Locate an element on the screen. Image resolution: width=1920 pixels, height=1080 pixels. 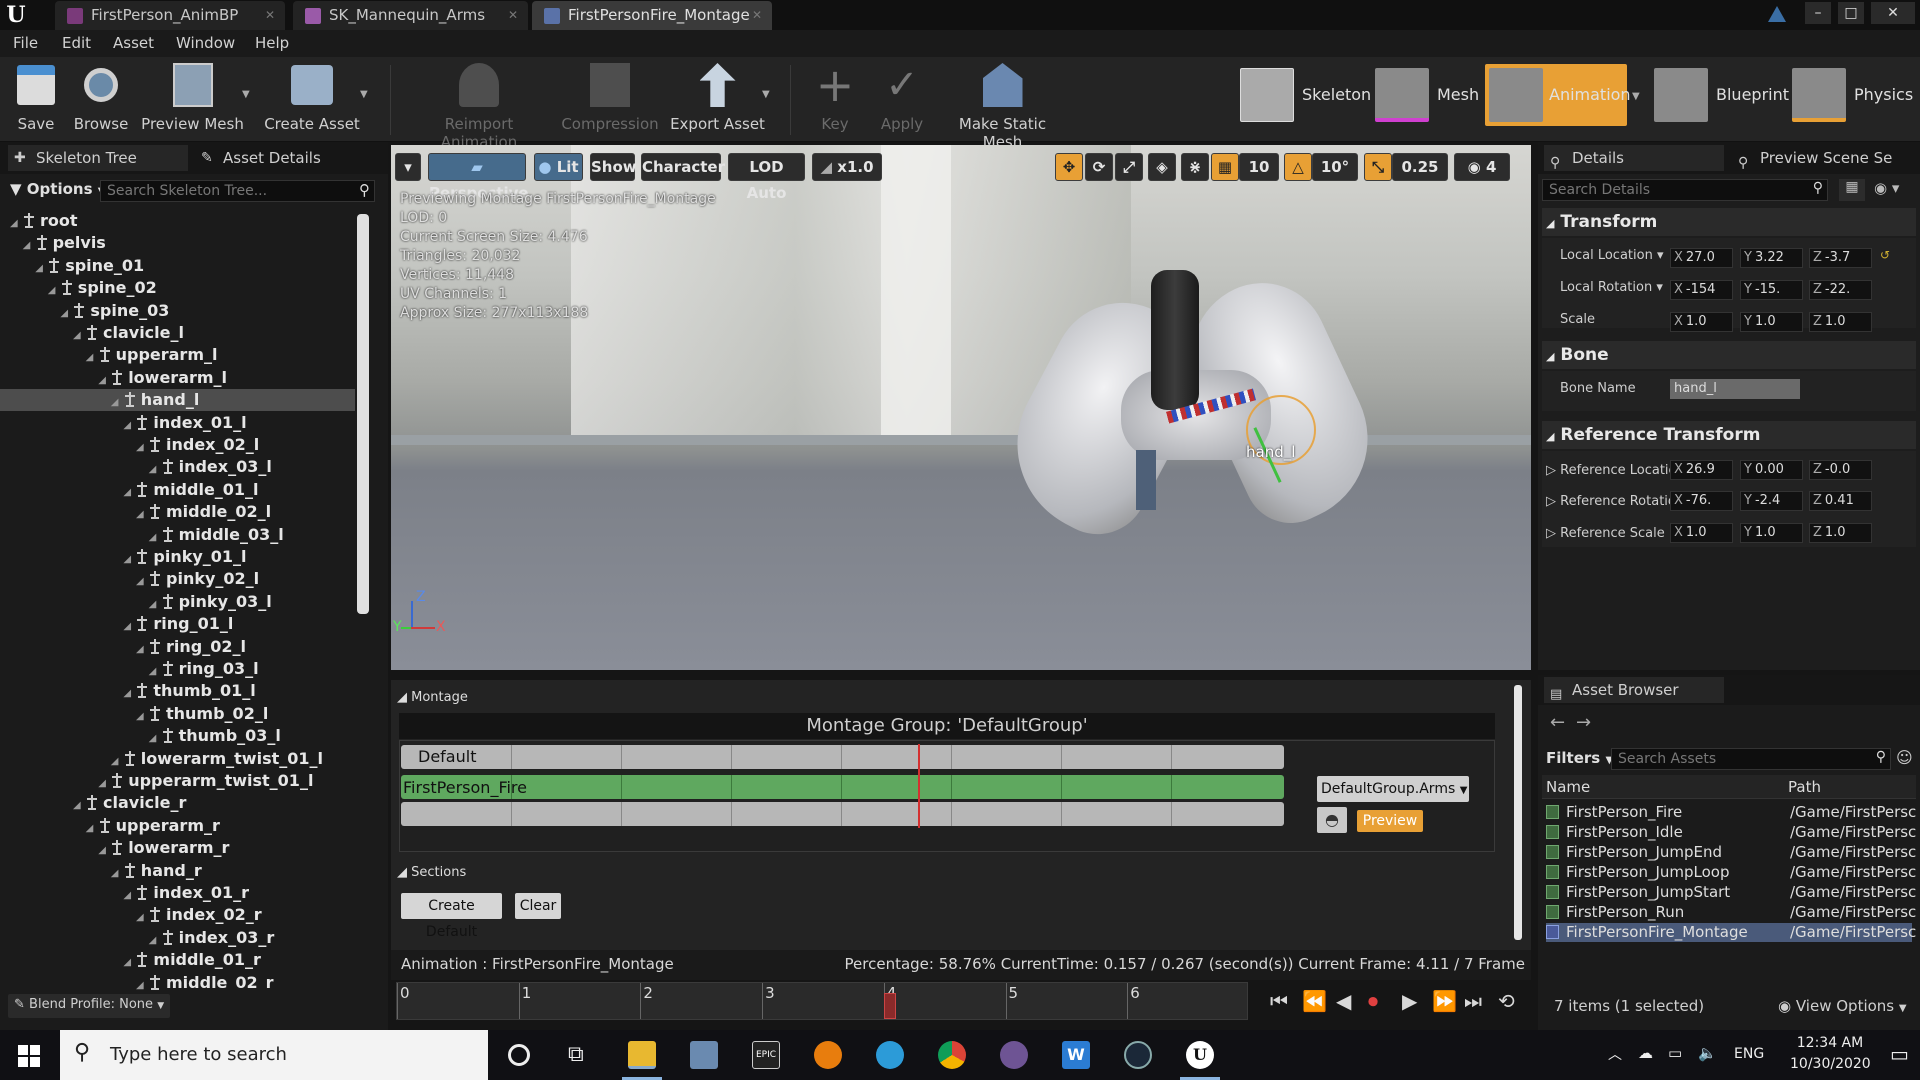
tree-row: ◢ index_02_l is located at coordinates (134, 445).